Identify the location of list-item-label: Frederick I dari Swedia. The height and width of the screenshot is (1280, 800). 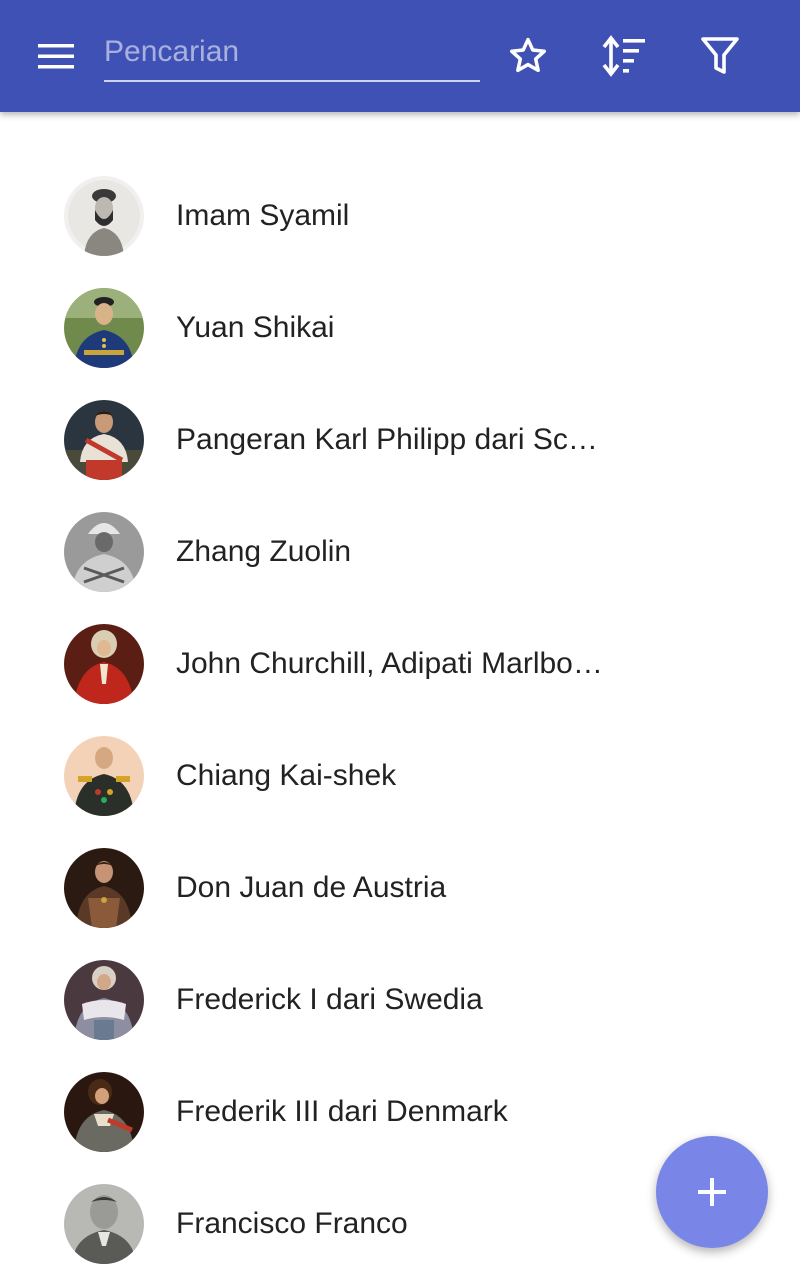
(329, 999).